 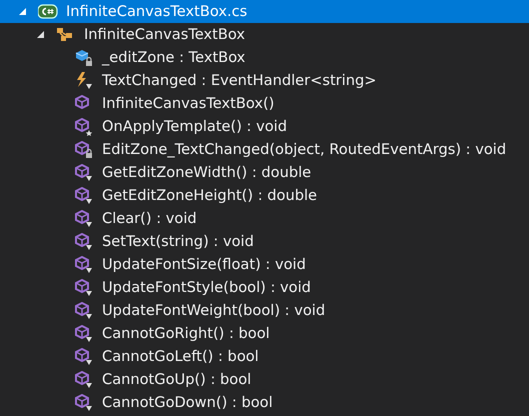 What do you see at coordinates (177, 379) in the screenshot?
I see `tree-item-label: CannotGoUp() : bool` at bounding box center [177, 379].